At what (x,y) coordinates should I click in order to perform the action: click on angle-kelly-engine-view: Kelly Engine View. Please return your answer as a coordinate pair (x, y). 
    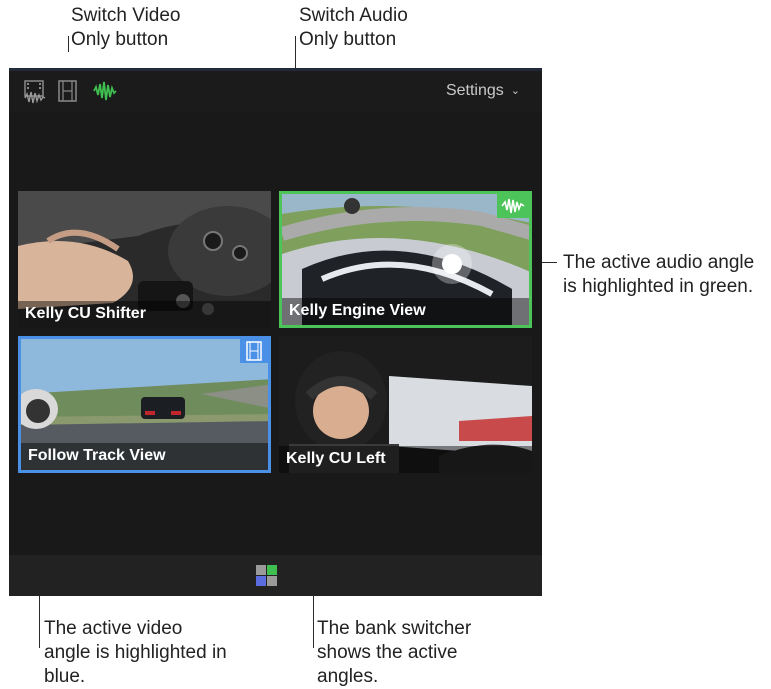
    Looking at the image, I should click on (405, 259).